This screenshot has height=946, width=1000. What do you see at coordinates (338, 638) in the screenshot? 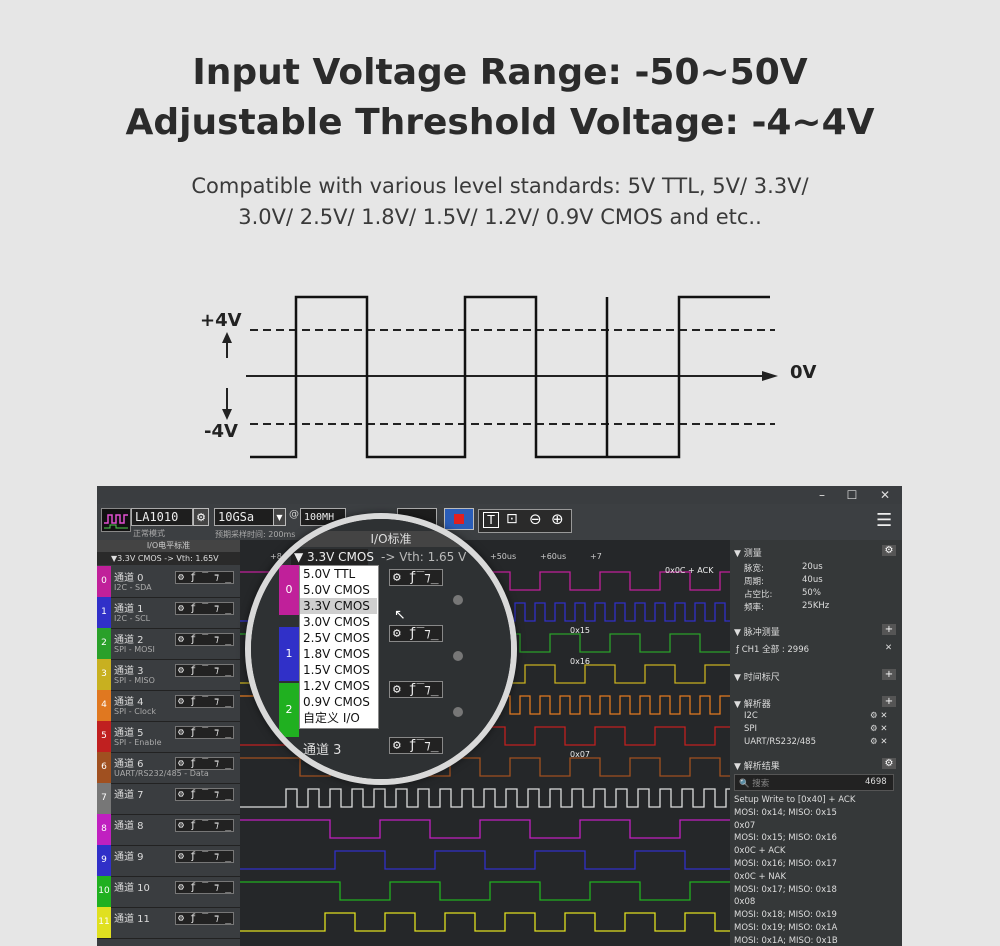
I see `io-option: 2.5V CMOS` at bounding box center [338, 638].